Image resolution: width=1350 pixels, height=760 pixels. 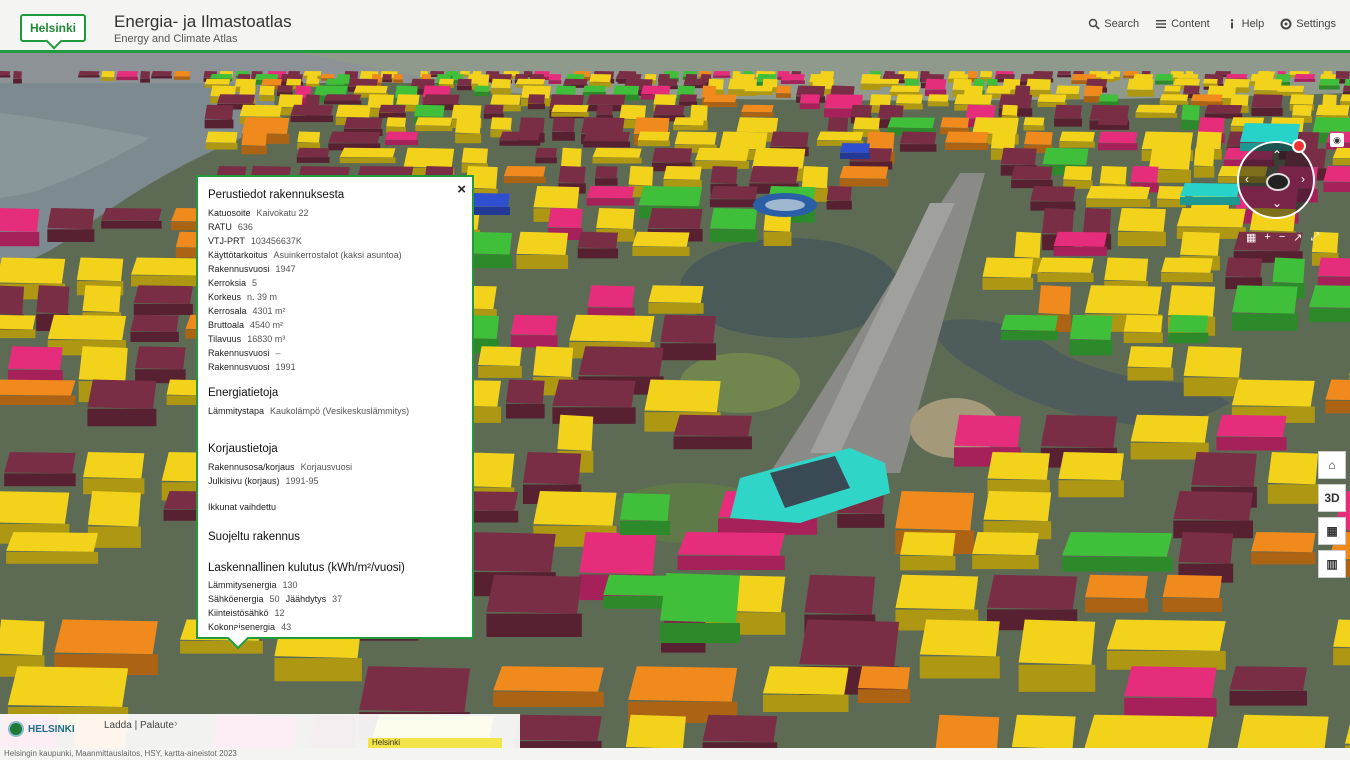 I want to click on close-icon: ×, so click(x=461, y=189).